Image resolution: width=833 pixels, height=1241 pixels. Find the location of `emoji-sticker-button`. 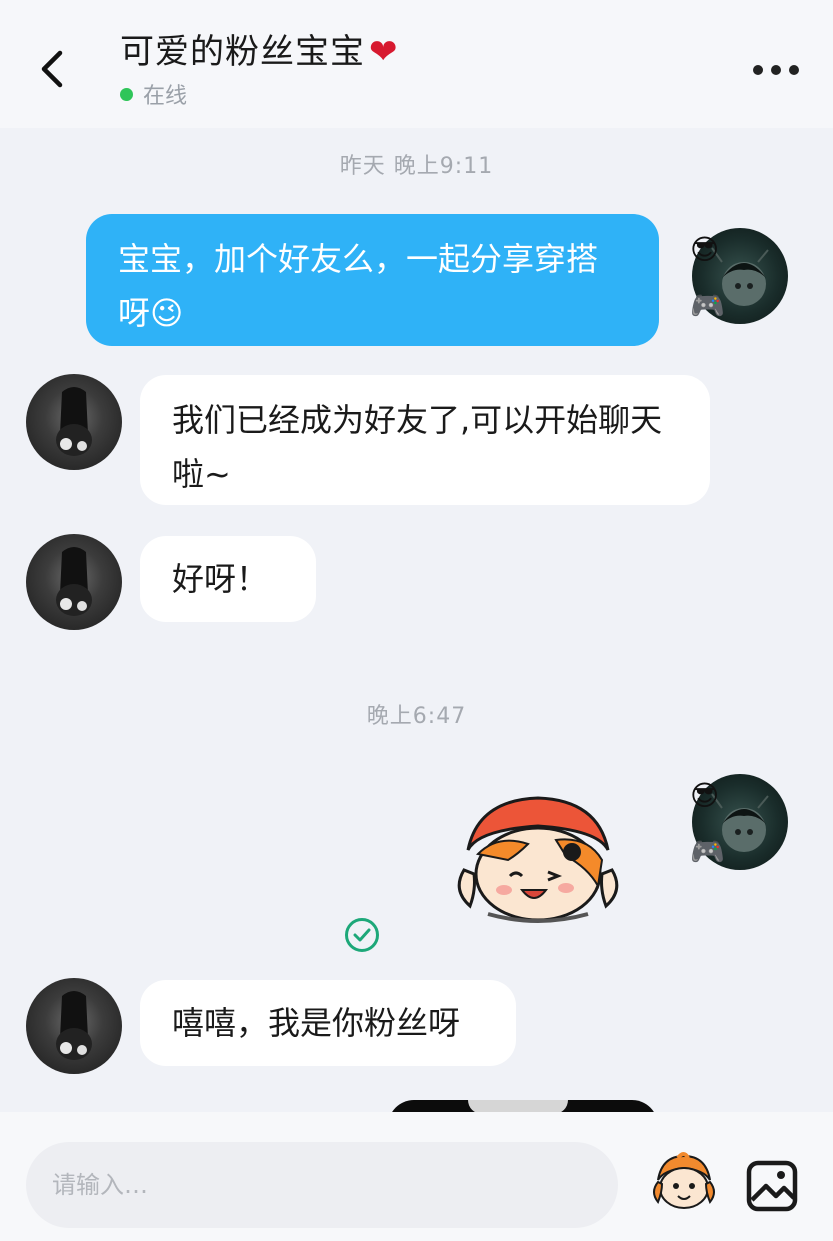

emoji-sticker-button is located at coordinates (684, 1182).